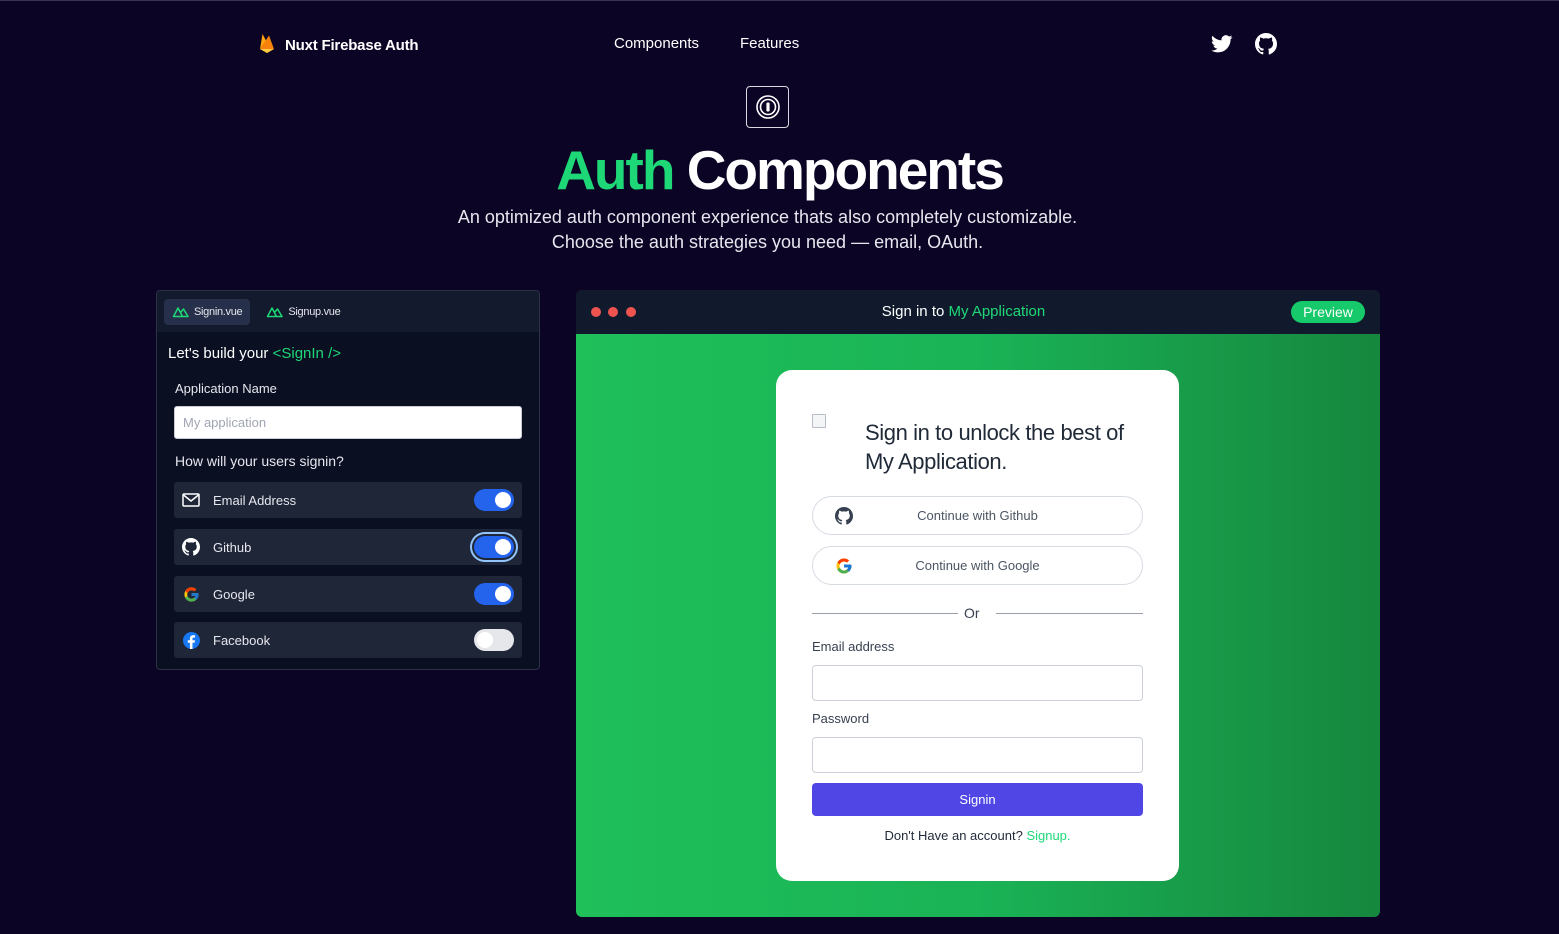 This screenshot has height=934, width=1559. What do you see at coordinates (314, 311) in the screenshot?
I see `tab-signup-label: Signup.vue` at bounding box center [314, 311].